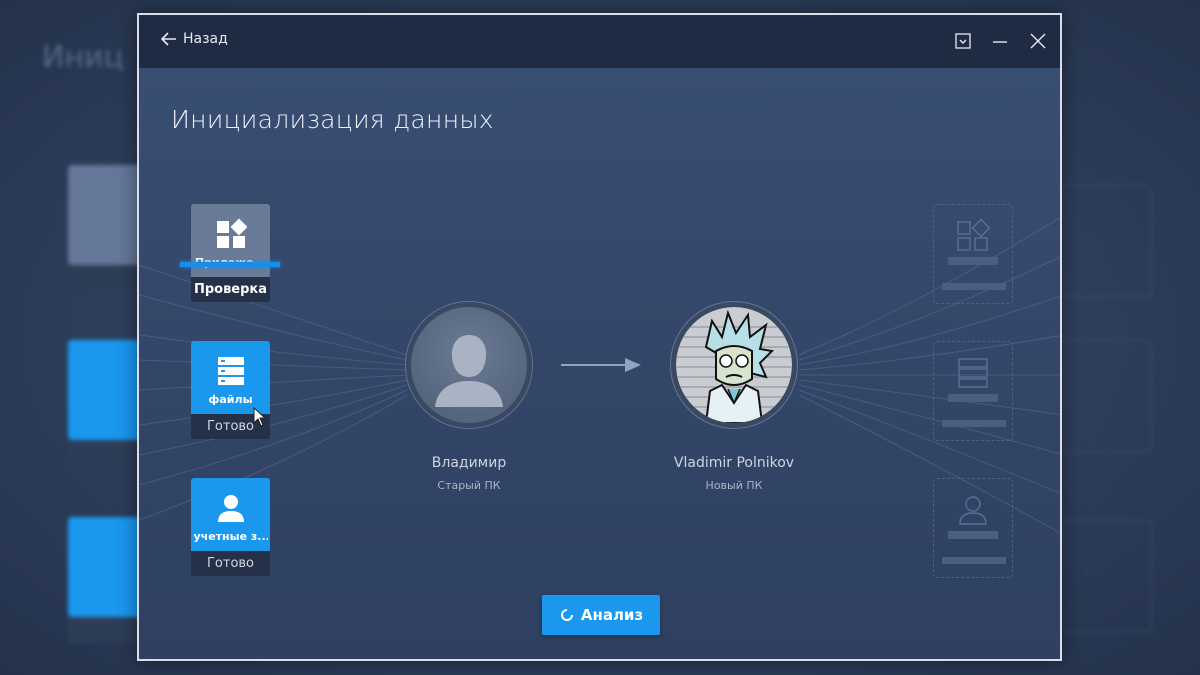 This screenshot has width=1200, height=675. What do you see at coordinates (230, 264) in the screenshot?
I see `task-progress-bar` at bounding box center [230, 264].